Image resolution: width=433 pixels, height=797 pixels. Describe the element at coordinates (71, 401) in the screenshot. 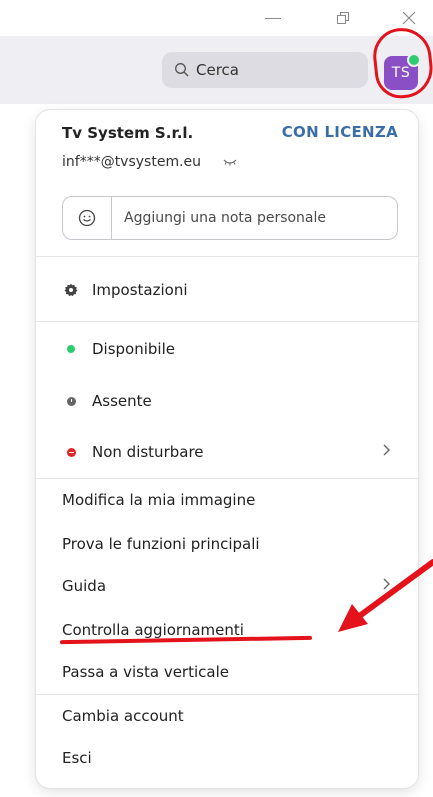

I see `away-status-icon` at that location.